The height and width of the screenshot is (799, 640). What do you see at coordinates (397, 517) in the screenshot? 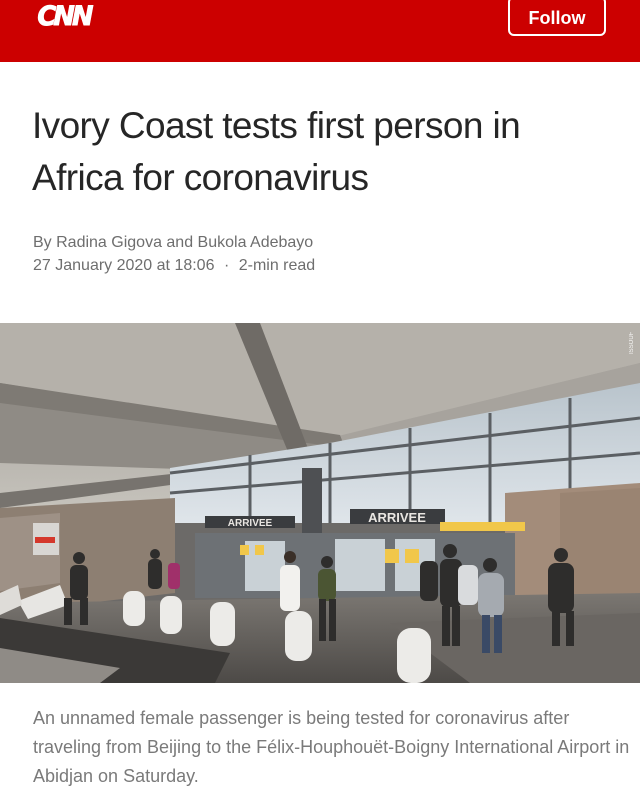
I see `arrivee-sign-right: ARRIVEE` at bounding box center [397, 517].